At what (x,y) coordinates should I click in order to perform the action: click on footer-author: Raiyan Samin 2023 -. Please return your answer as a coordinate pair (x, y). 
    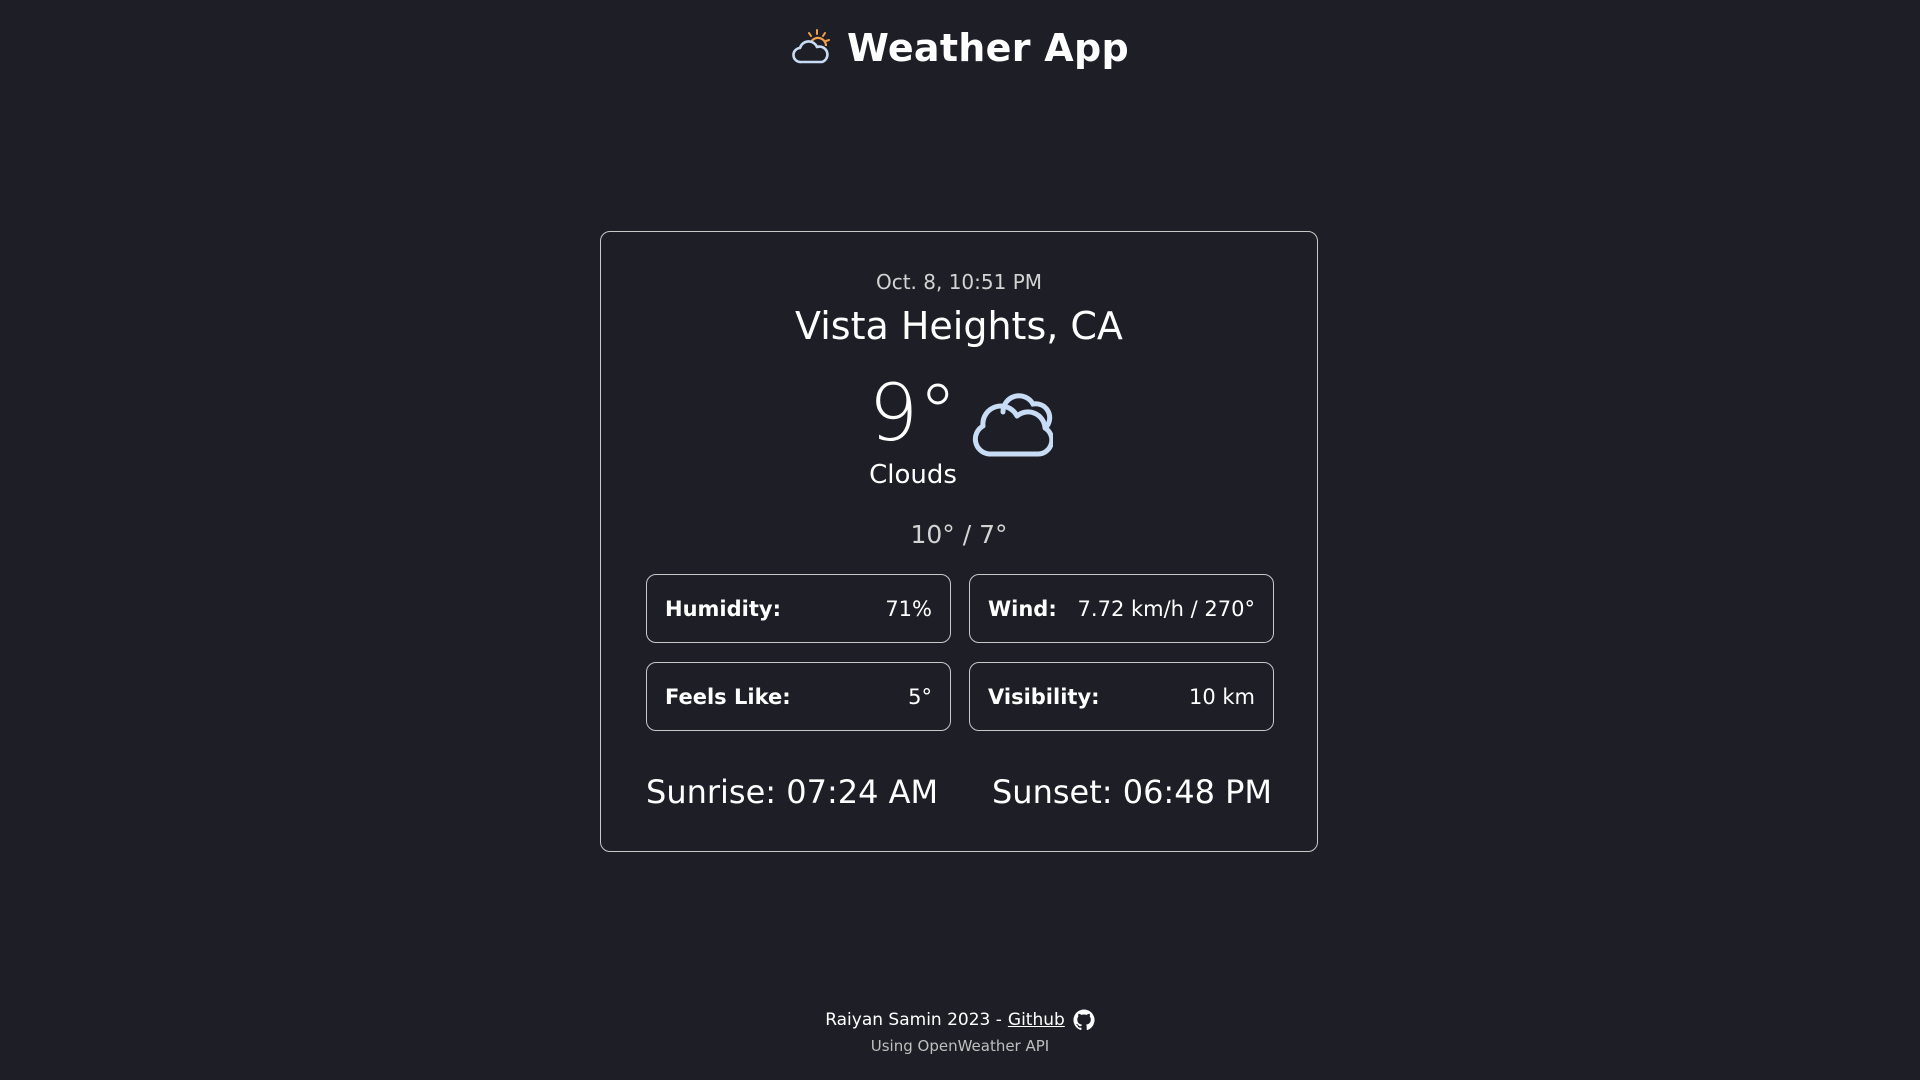
    Looking at the image, I should click on (913, 1020).